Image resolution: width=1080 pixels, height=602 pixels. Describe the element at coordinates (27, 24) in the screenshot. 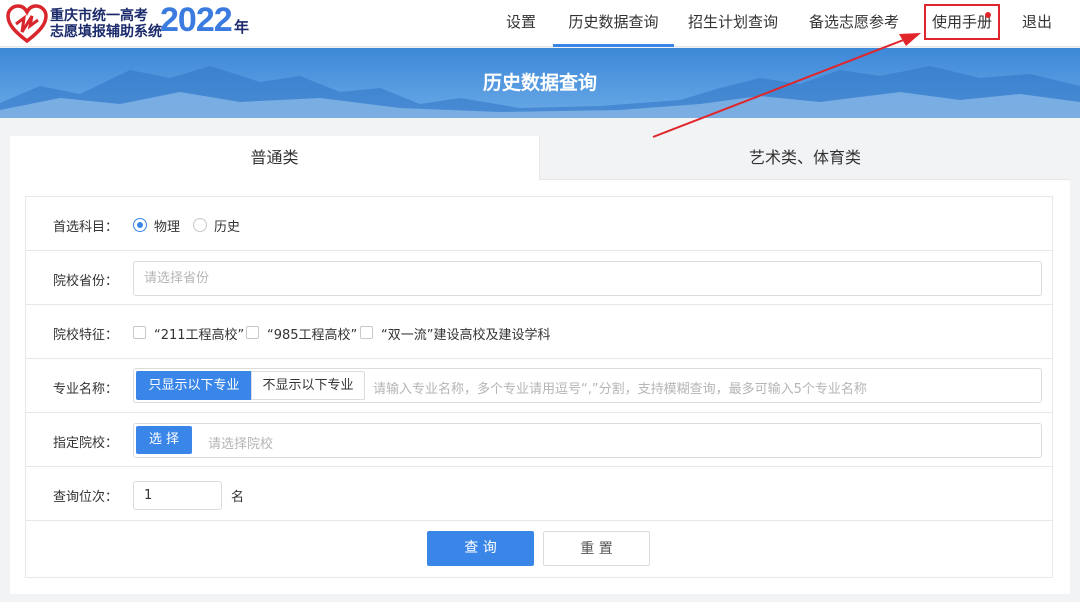

I see `heart-logo-icon` at that location.